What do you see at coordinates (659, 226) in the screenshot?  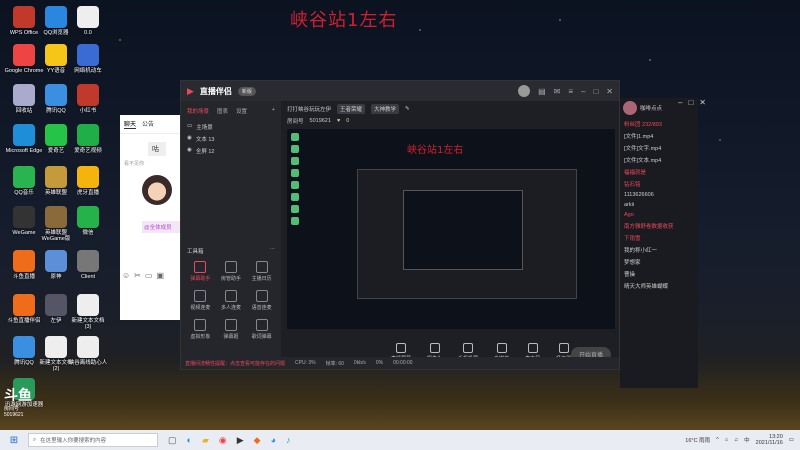 I see `list-item: 南方雅舒卷数据收获` at bounding box center [659, 226].